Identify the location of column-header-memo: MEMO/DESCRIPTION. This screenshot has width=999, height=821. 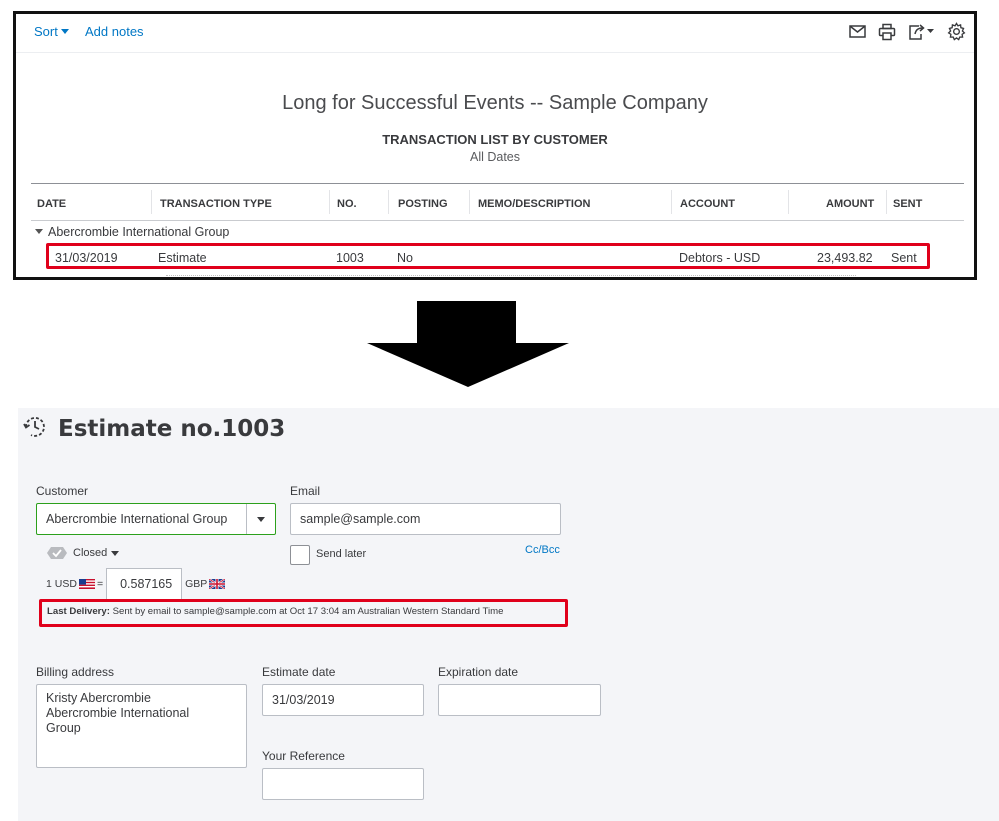
(534, 204).